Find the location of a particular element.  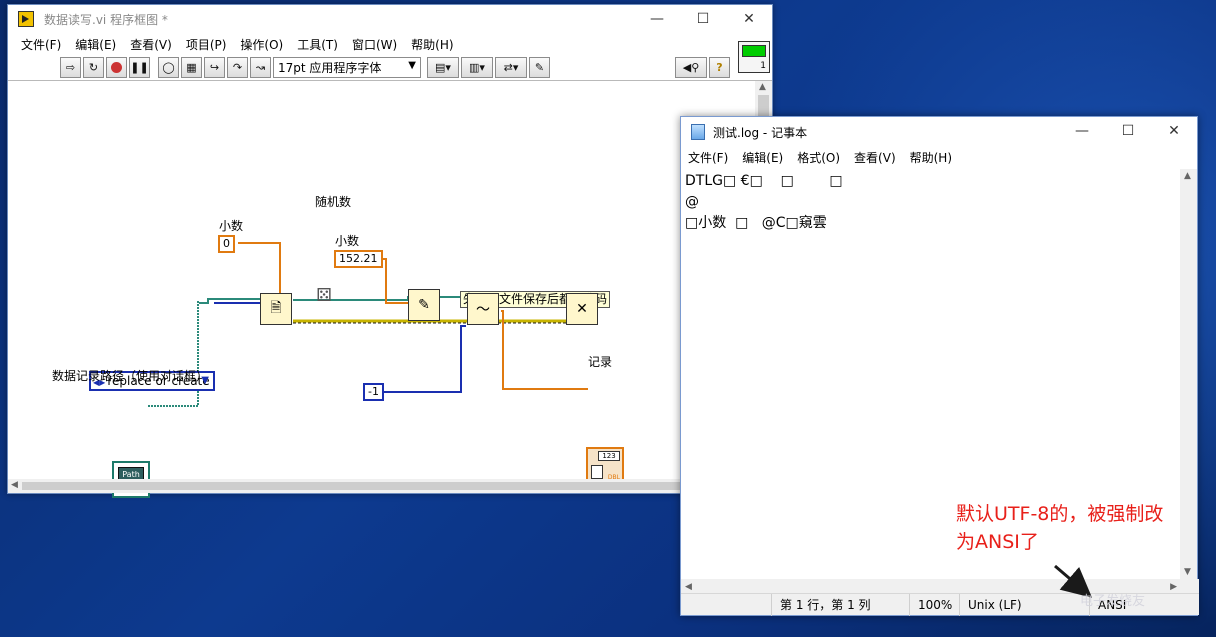

open-log-file-node: 🗎 is located at coordinates (276, 309).